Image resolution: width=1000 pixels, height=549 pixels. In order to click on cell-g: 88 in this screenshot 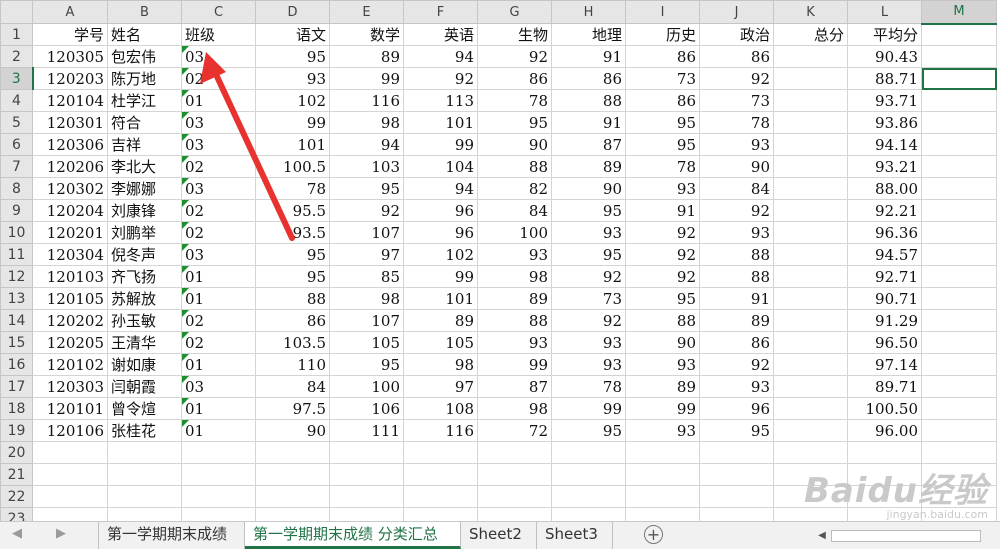, I will do `click(514, 320)`.